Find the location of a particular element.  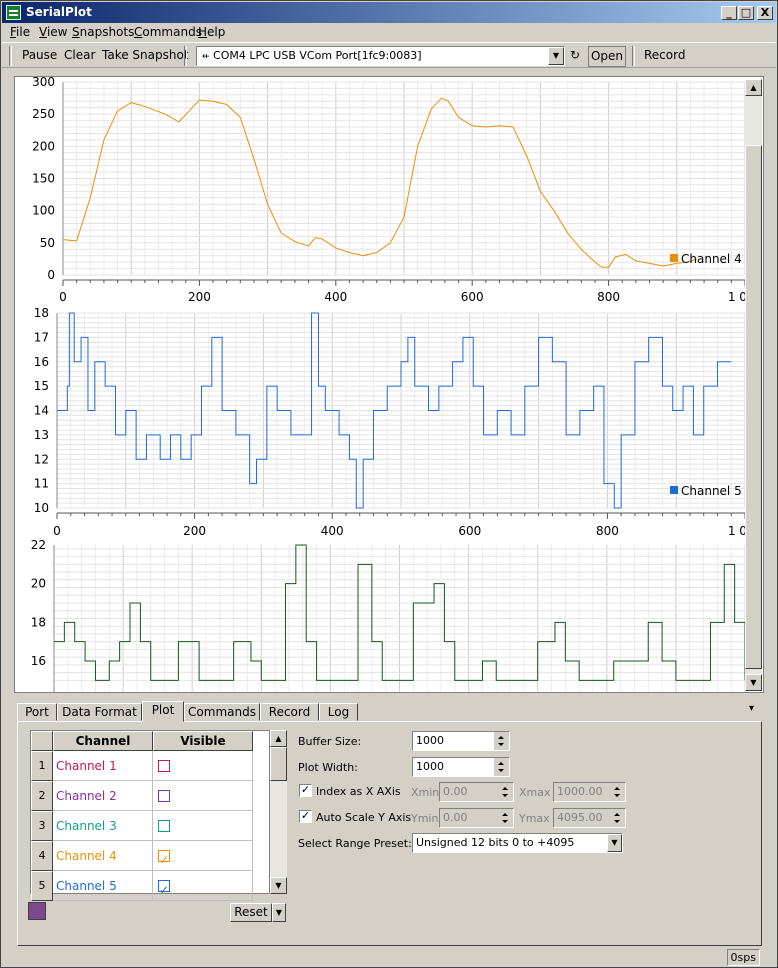

channel-name-cell: Channel 1 is located at coordinates (103, 766).